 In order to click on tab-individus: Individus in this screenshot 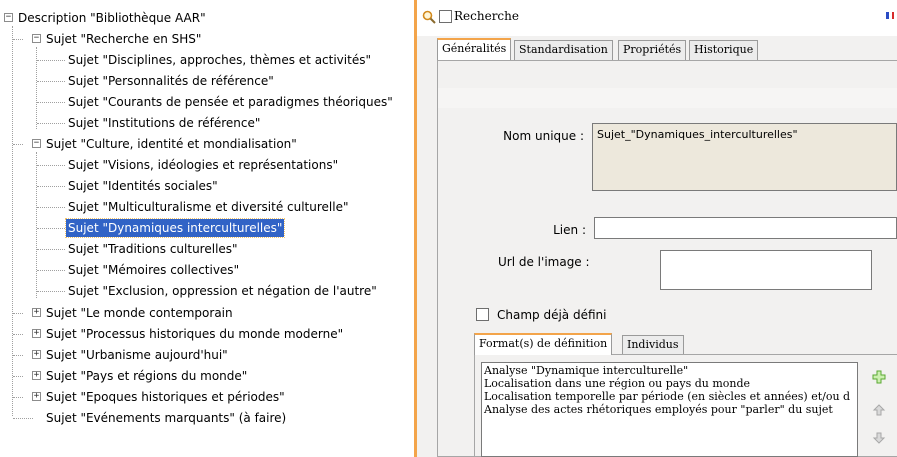, I will do `click(653, 345)`.